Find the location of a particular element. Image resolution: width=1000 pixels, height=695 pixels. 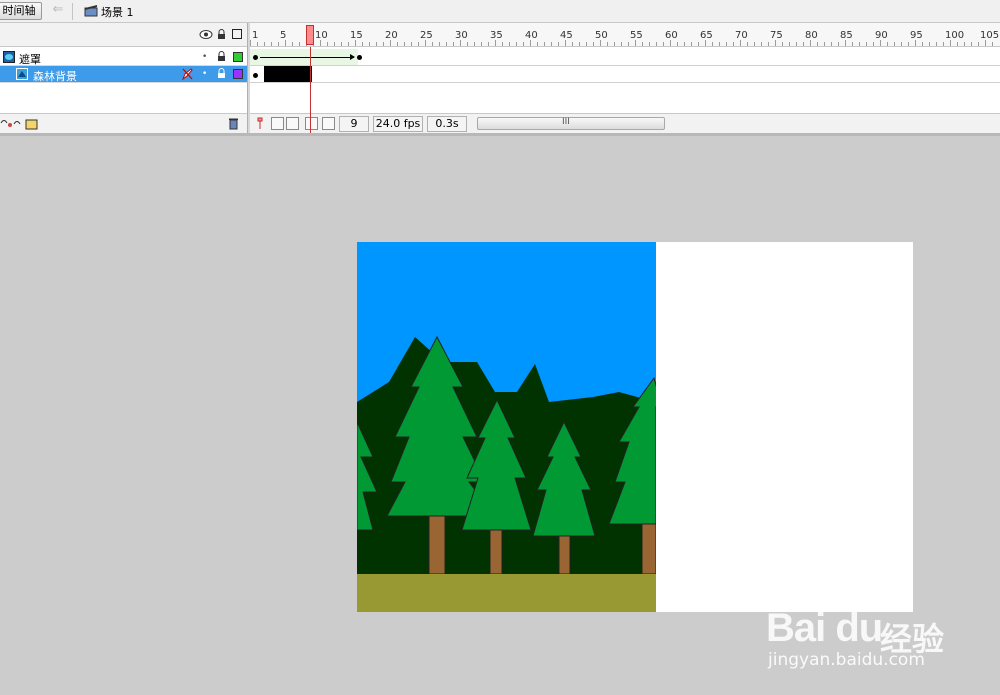

ruler-label: 105 is located at coordinates (990, 35).